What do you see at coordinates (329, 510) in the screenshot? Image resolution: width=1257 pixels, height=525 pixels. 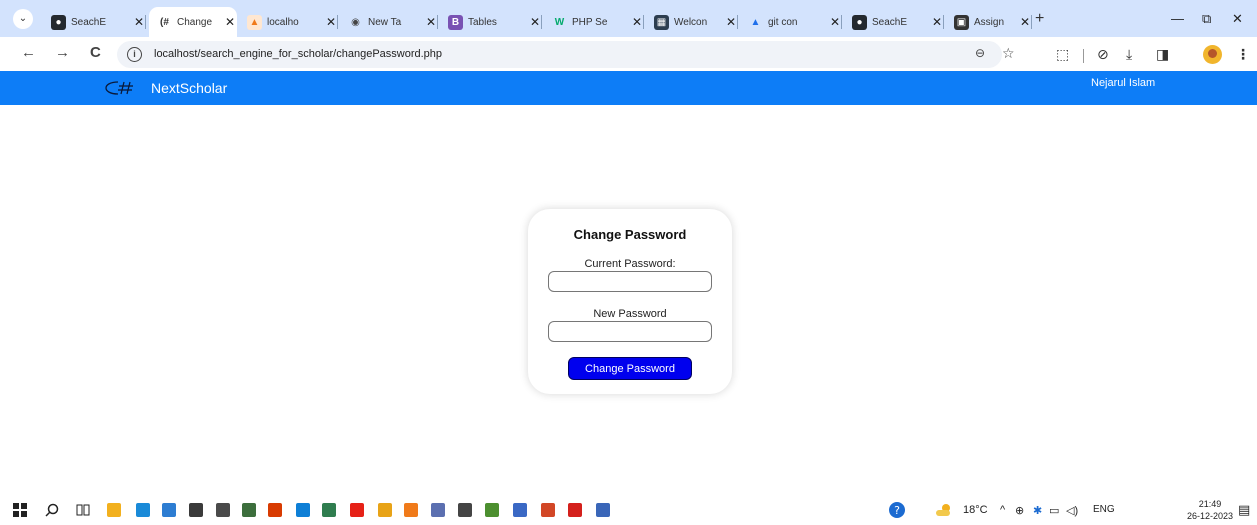 I see `whiteboard-icon` at bounding box center [329, 510].